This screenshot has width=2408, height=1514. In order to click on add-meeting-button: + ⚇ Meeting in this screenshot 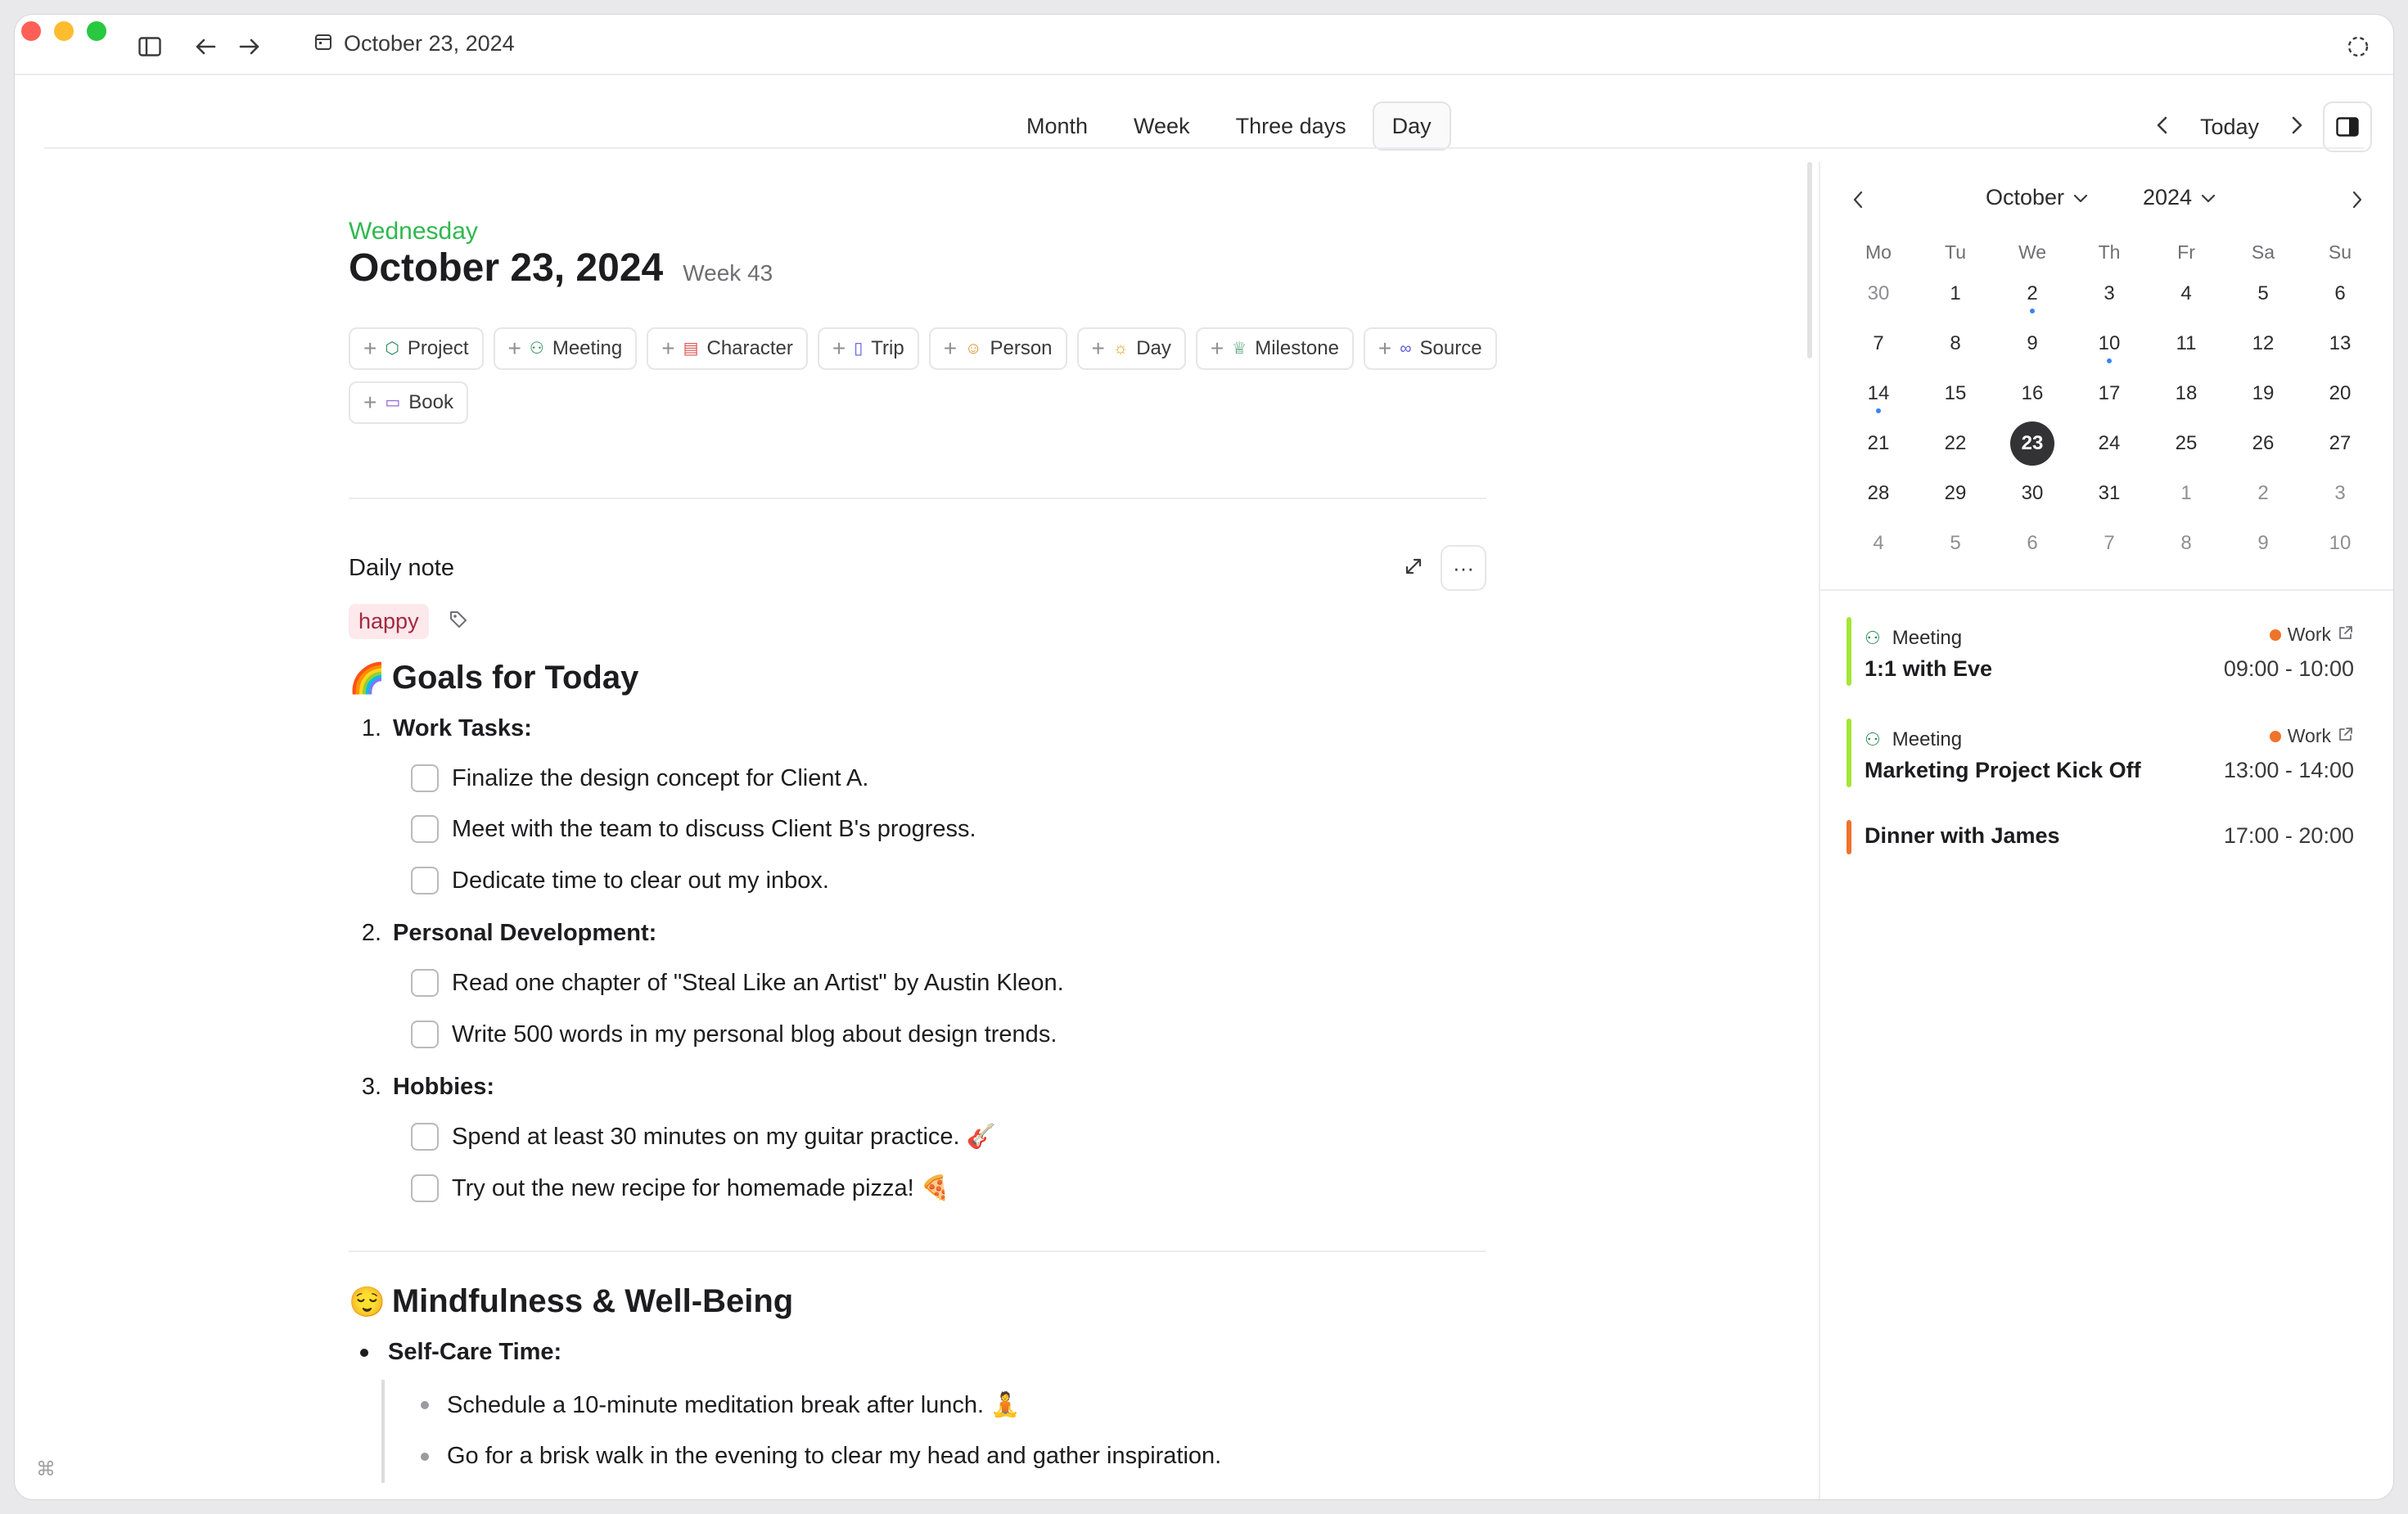, I will do `click(565, 348)`.